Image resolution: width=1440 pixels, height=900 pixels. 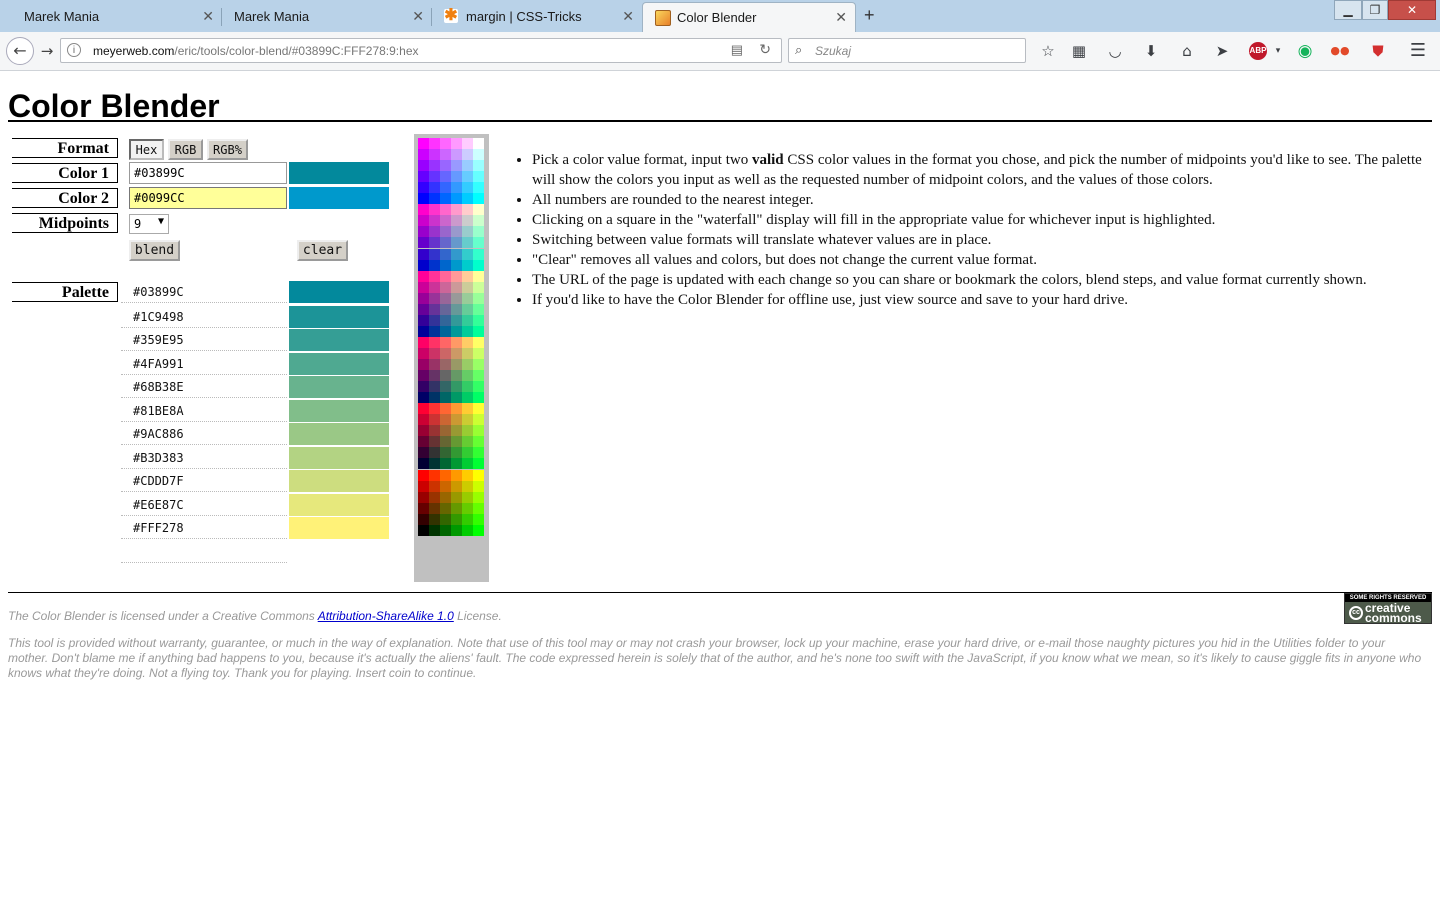 What do you see at coordinates (524, 16) in the screenshot?
I see `tab-label: margin | CSS-Tricks` at bounding box center [524, 16].